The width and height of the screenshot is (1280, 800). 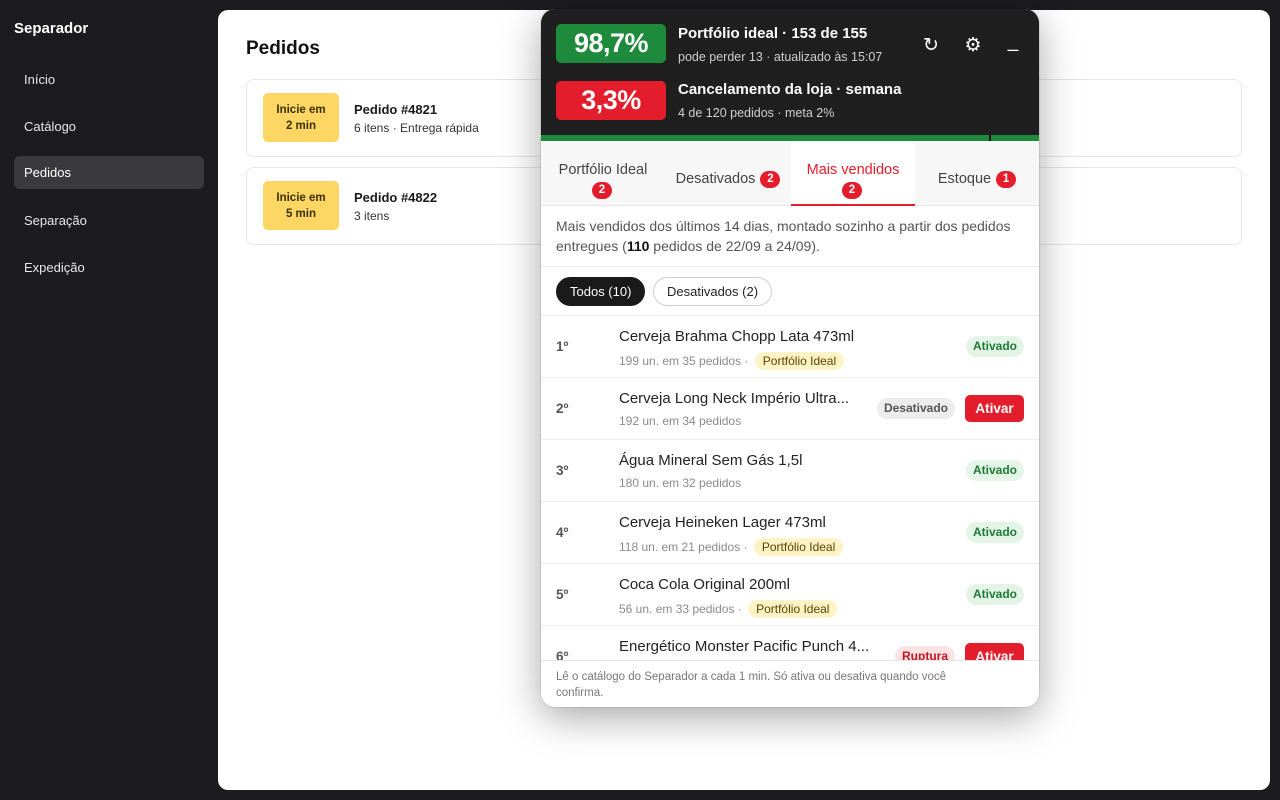 What do you see at coordinates (704, 584) in the screenshot?
I see `product-name: Coca Cola Original 200ml` at bounding box center [704, 584].